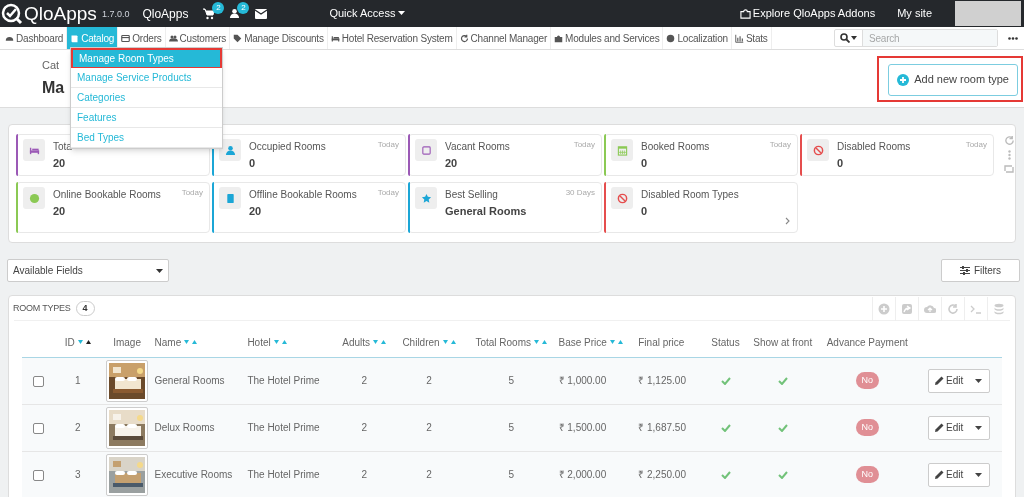 The width and height of the screenshot is (1024, 497). What do you see at coordinates (303, 195) in the screenshot?
I see `kpi-label: Offline Bookable Rooms` at bounding box center [303, 195].